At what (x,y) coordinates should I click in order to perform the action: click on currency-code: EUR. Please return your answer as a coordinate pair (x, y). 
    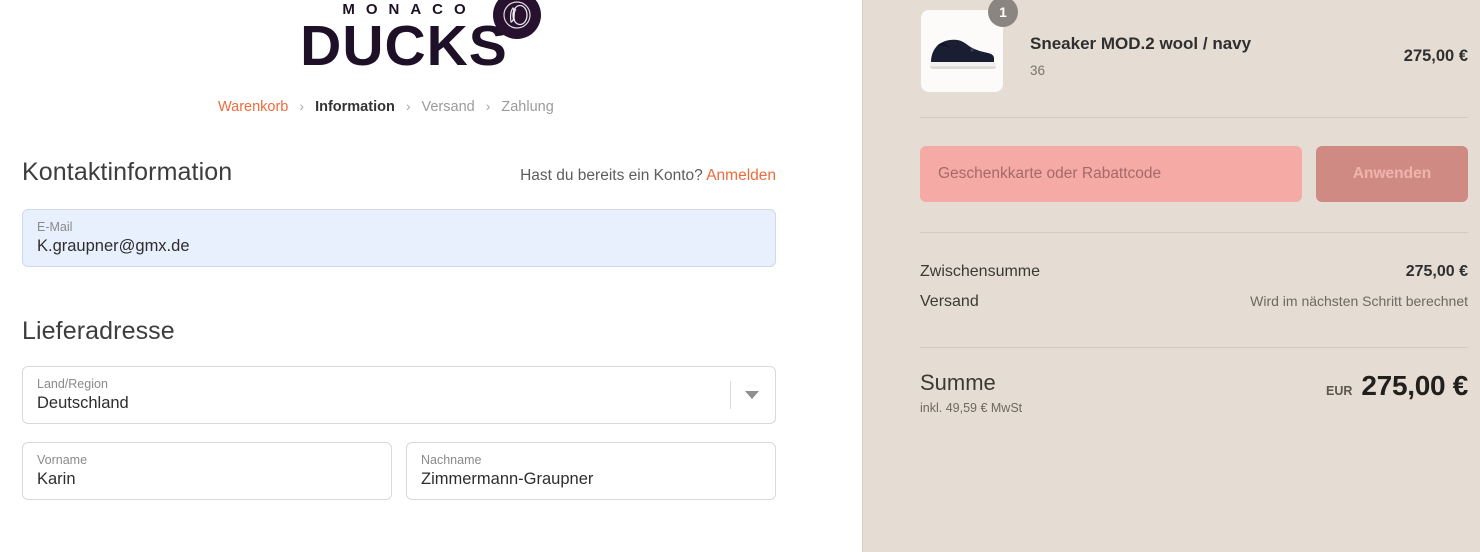
    Looking at the image, I should click on (1339, 391).